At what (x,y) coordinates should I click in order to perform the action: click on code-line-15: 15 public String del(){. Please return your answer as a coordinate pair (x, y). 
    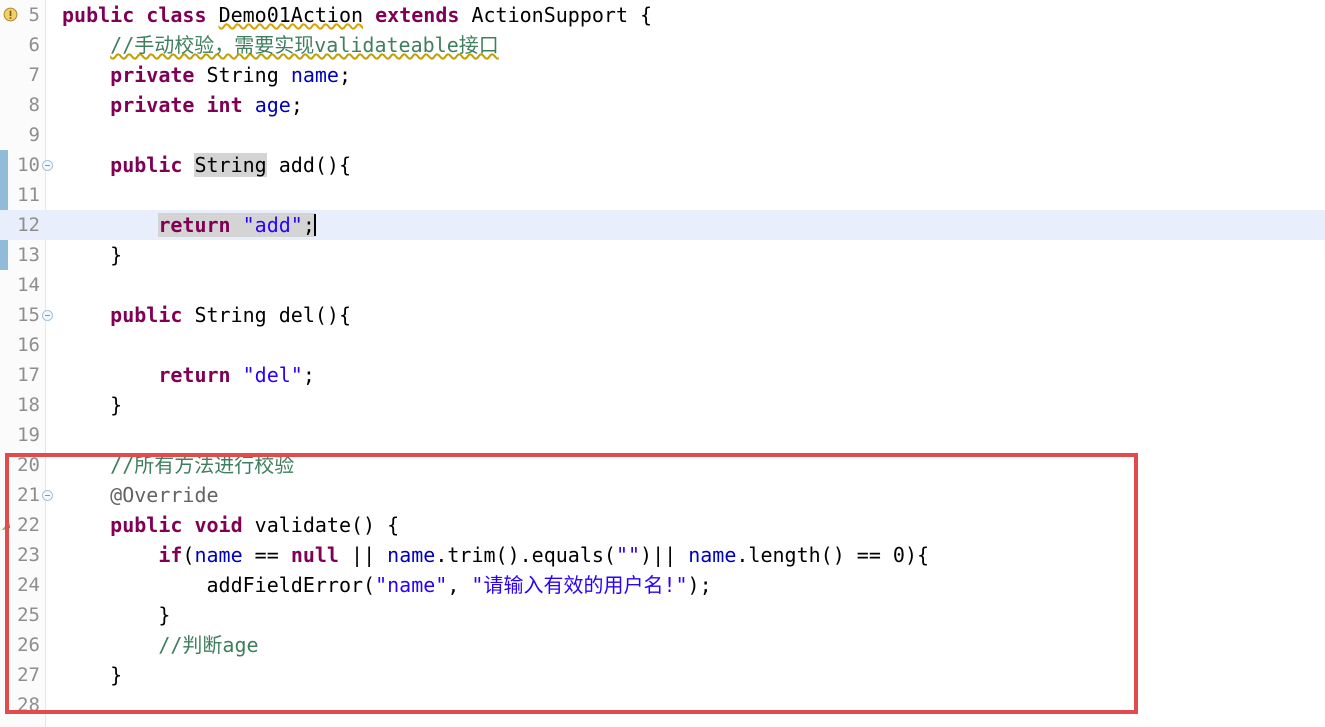
    Looking at the image, I should click on (662, 315).